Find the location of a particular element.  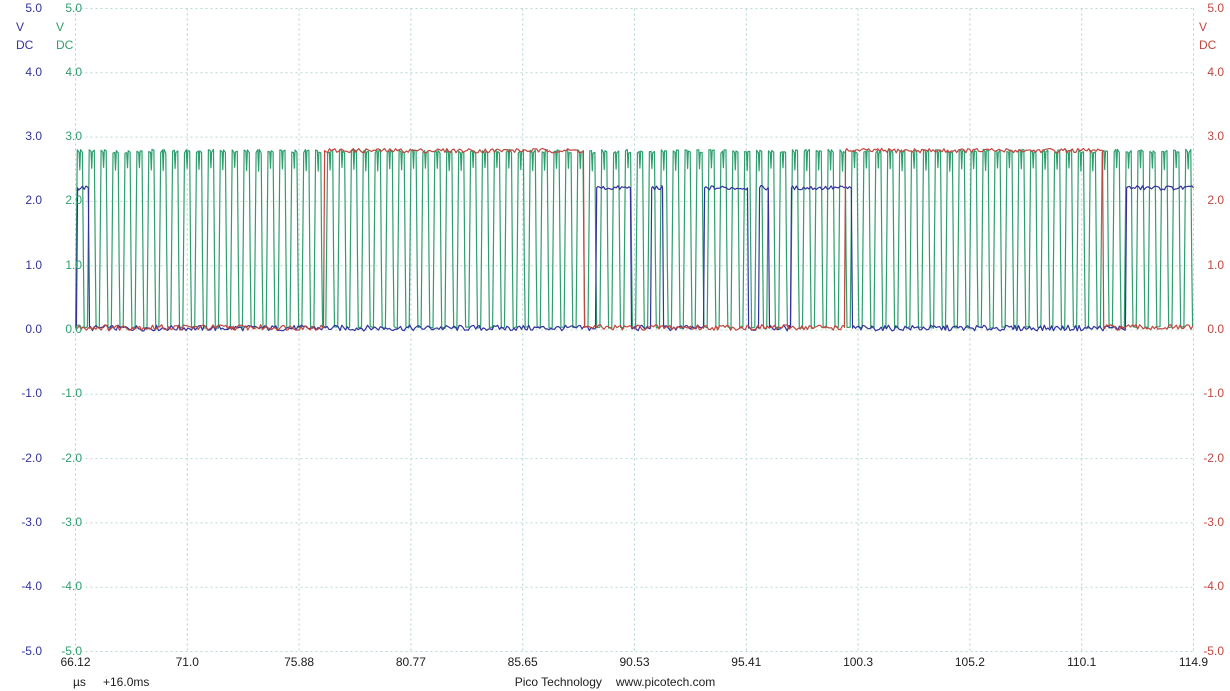

right-axis-red-coupling: DC is located at coordinates (1208, 45).